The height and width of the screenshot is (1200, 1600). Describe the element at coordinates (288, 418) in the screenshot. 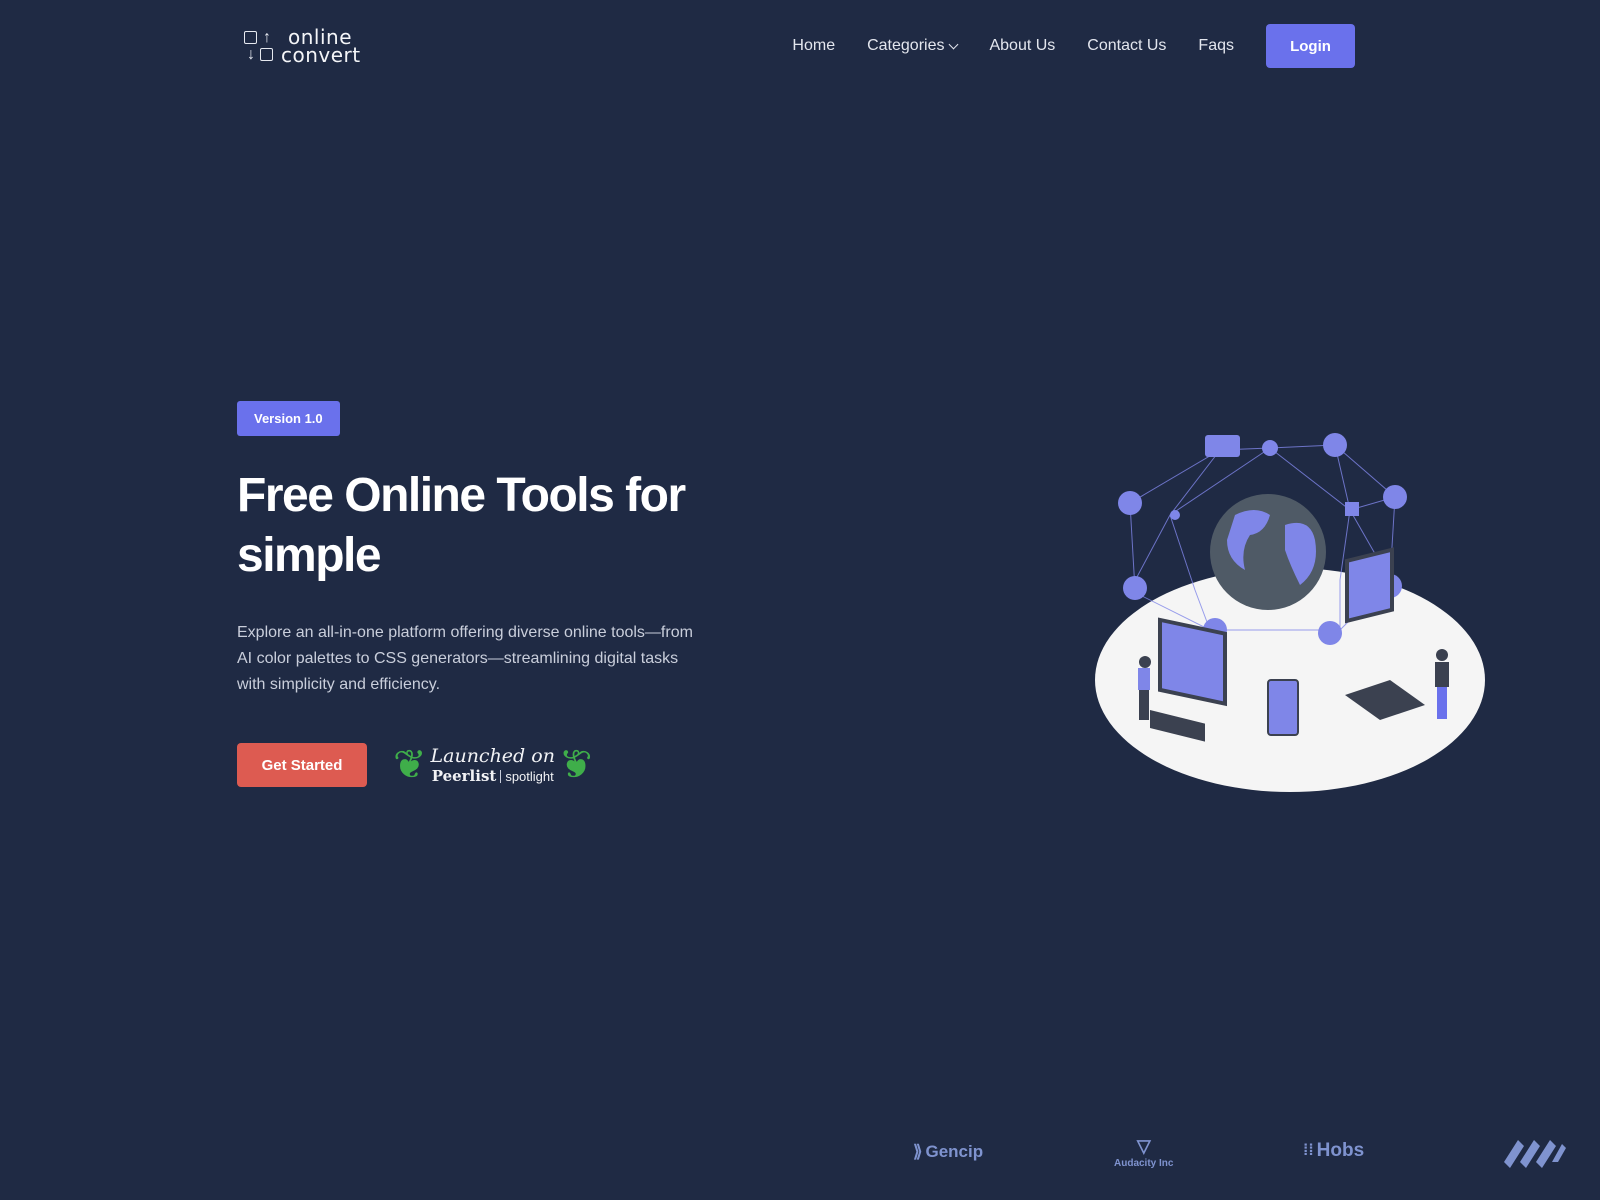

I see `version-badge: Version 1.0` at that location.